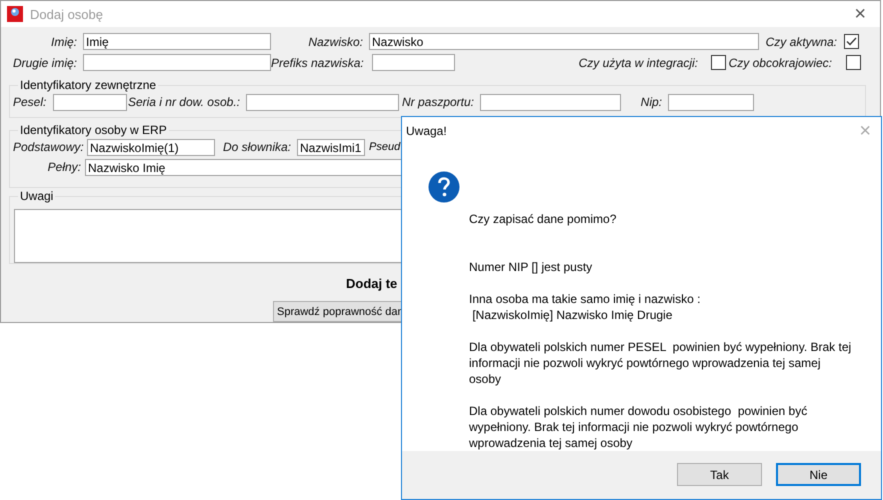 This screenshot has width=883, height=500. Describe the element at coordinates (818, 474) in the screenshot. I see `dialog-button: Nie` at that location.